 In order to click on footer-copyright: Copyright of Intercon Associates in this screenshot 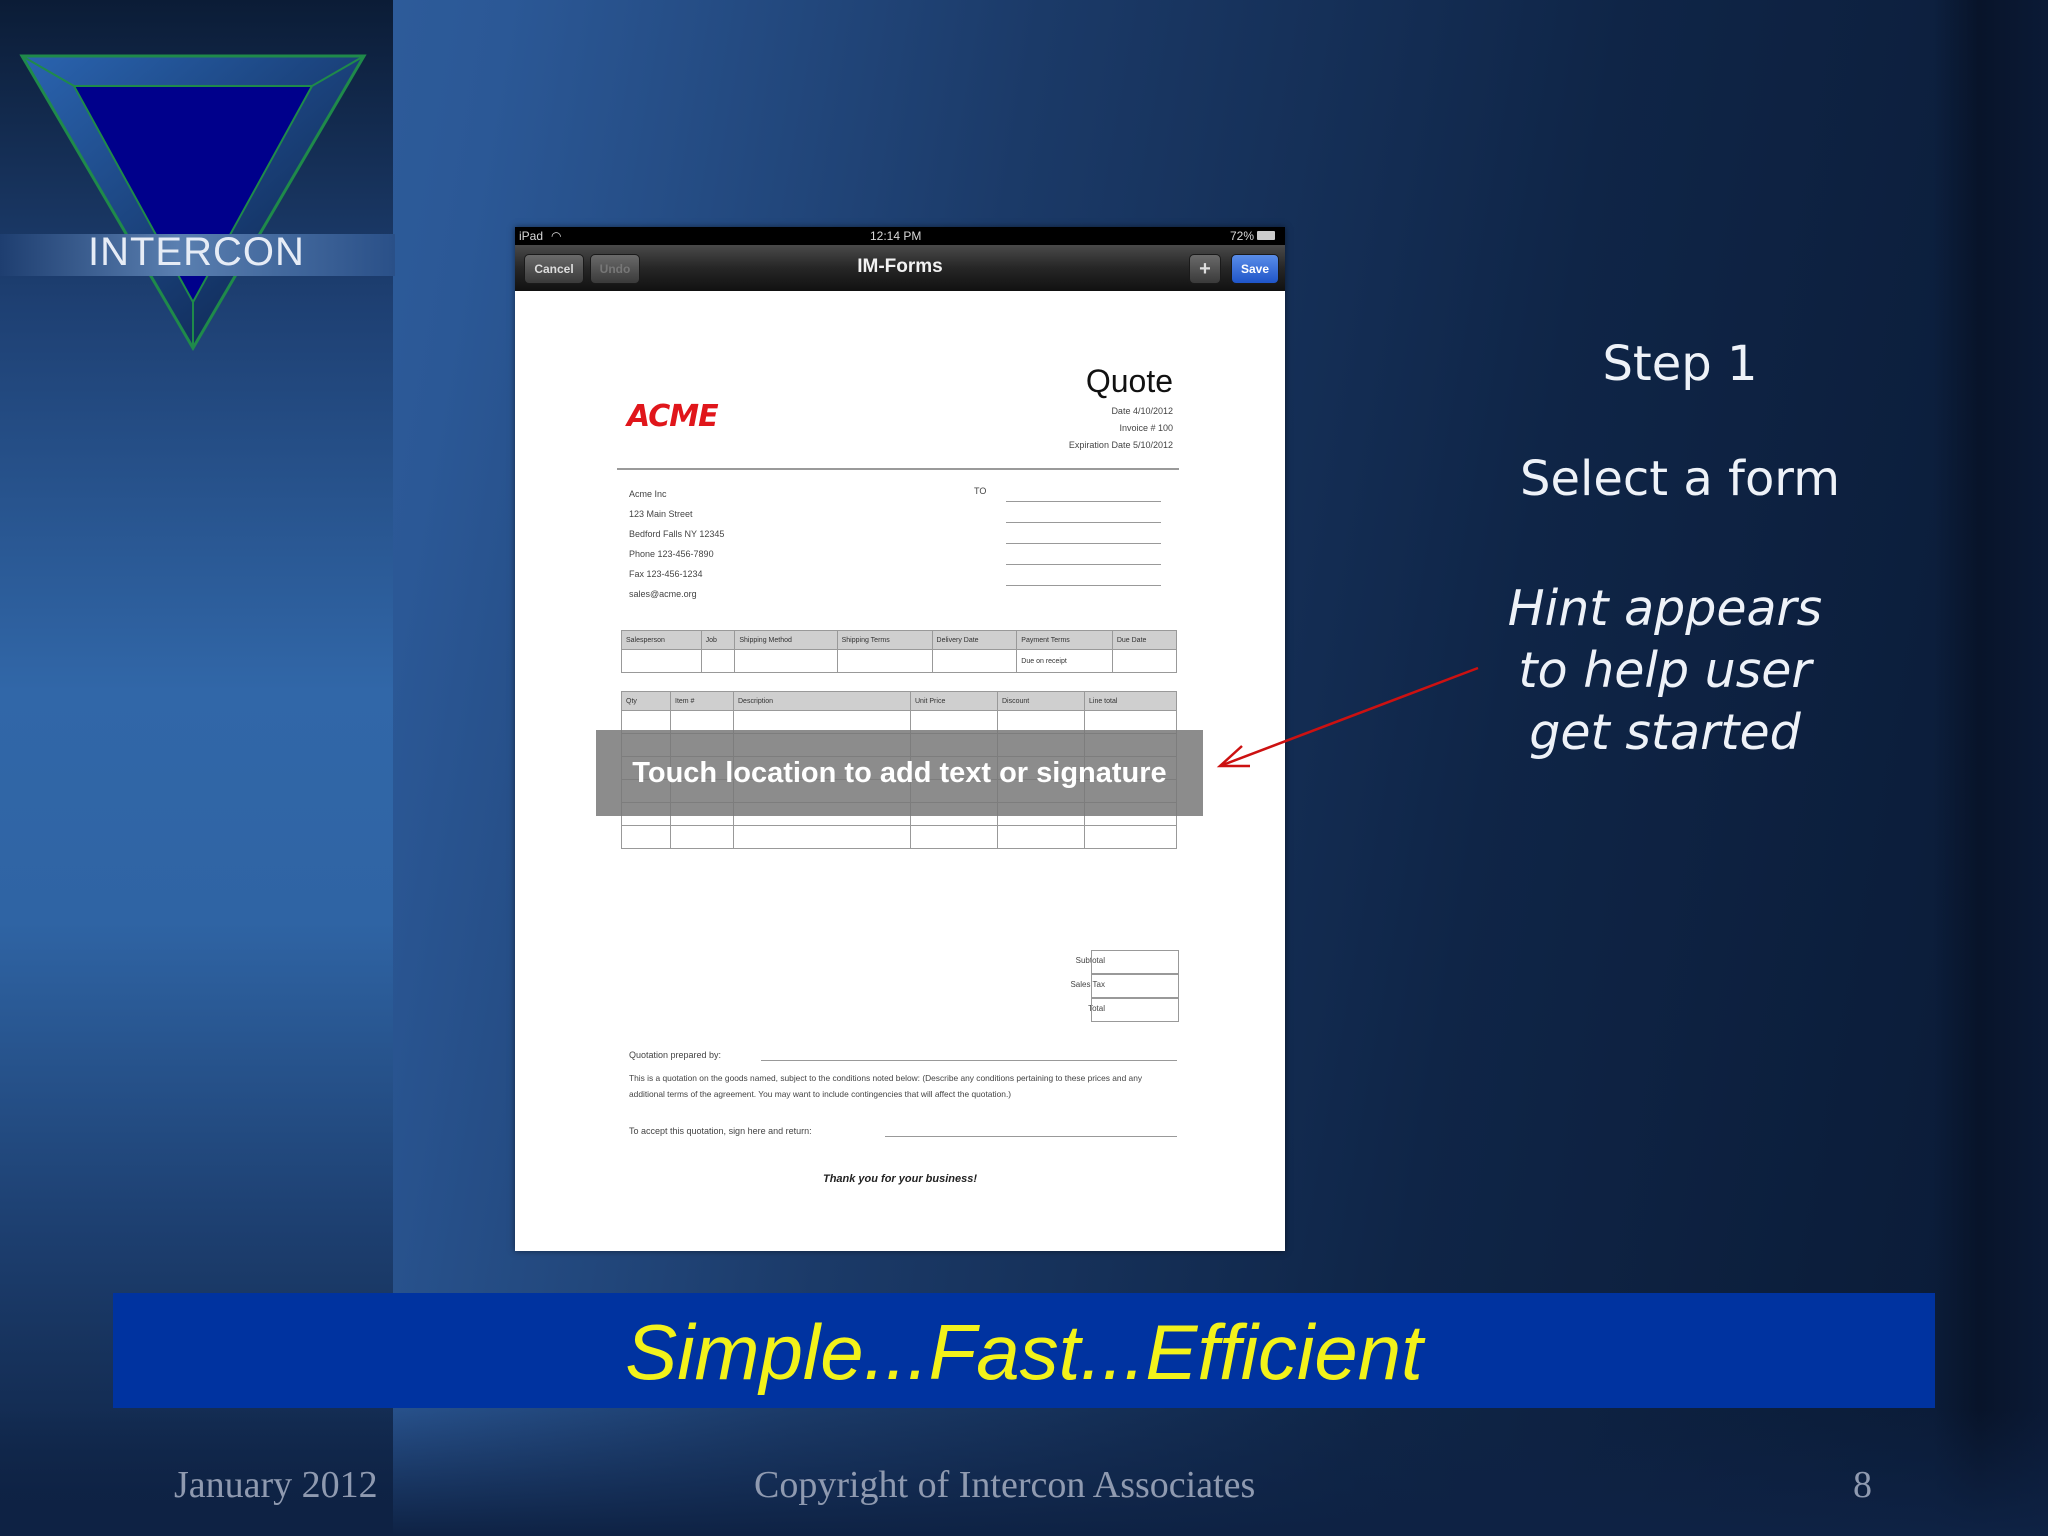, I will do `click(1005, 1485)`.